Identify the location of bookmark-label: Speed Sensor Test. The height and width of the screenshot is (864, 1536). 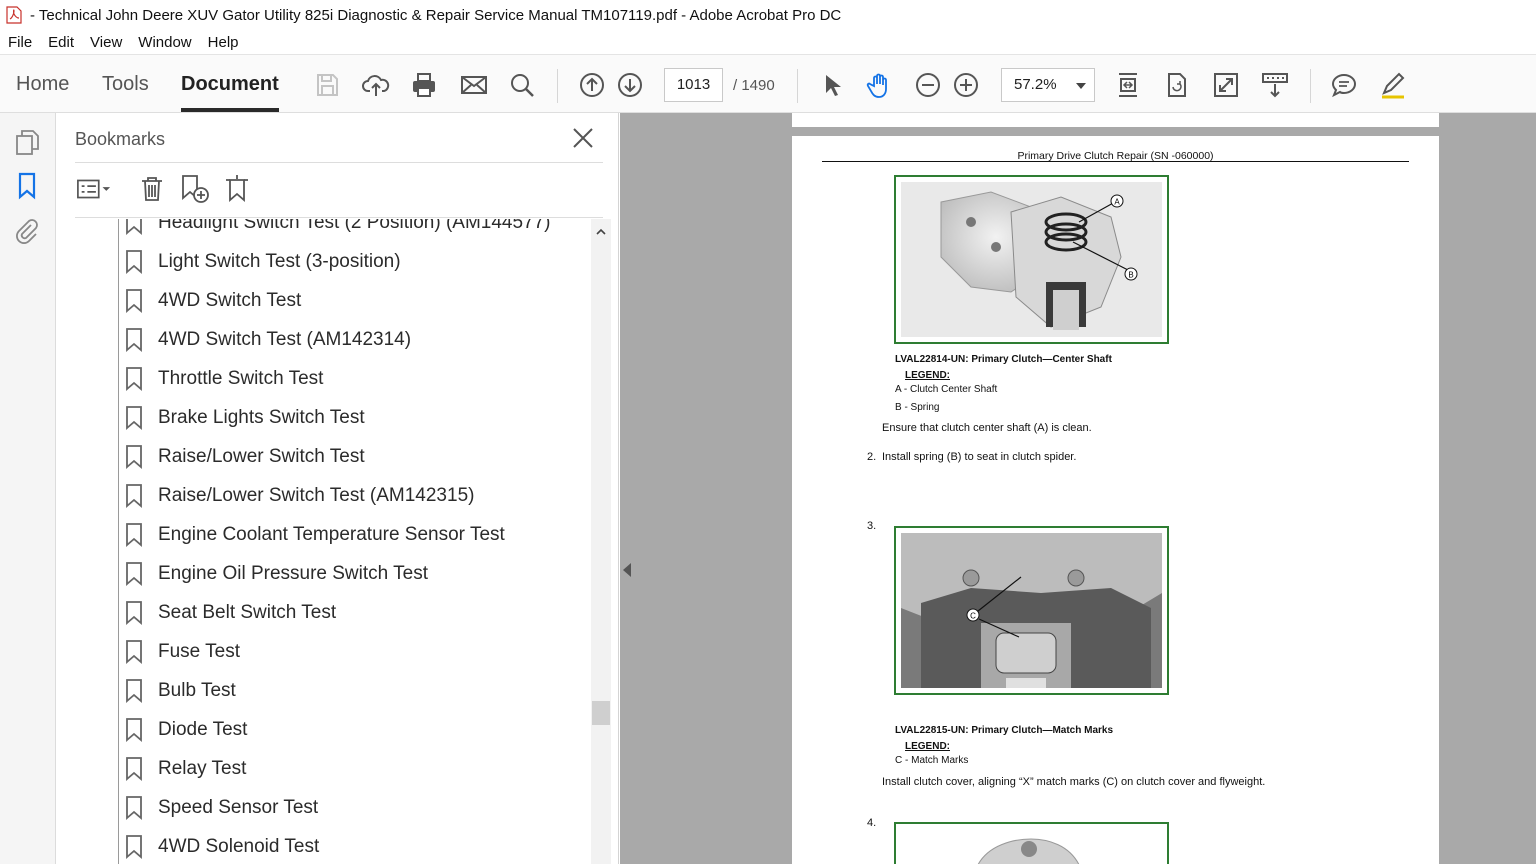
(238, 807).